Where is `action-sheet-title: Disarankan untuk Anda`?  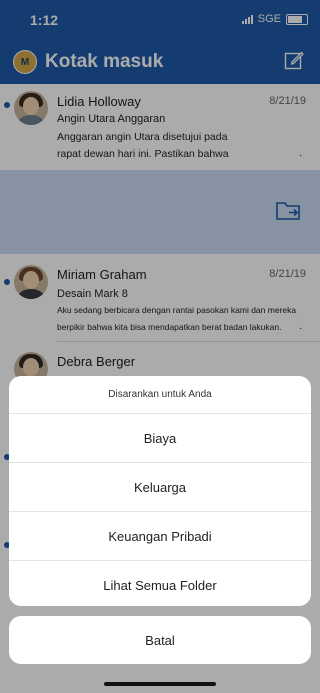 action-sheet-title: Disarankan untuk Anda is located at coordinates (160, 395).